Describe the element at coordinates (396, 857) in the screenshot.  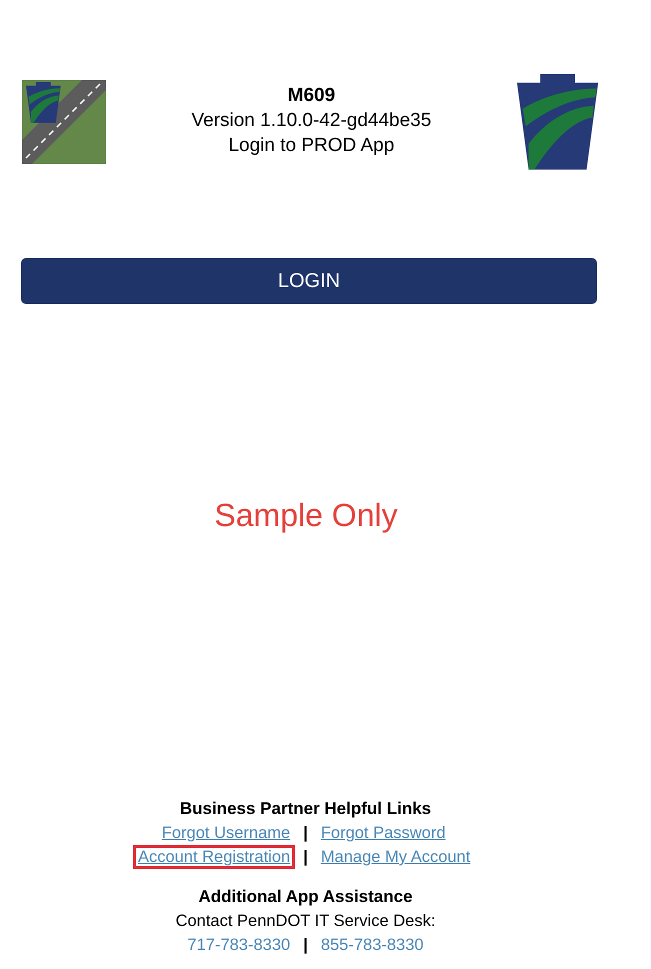
I see `help-link: Manage My Account` at that location.